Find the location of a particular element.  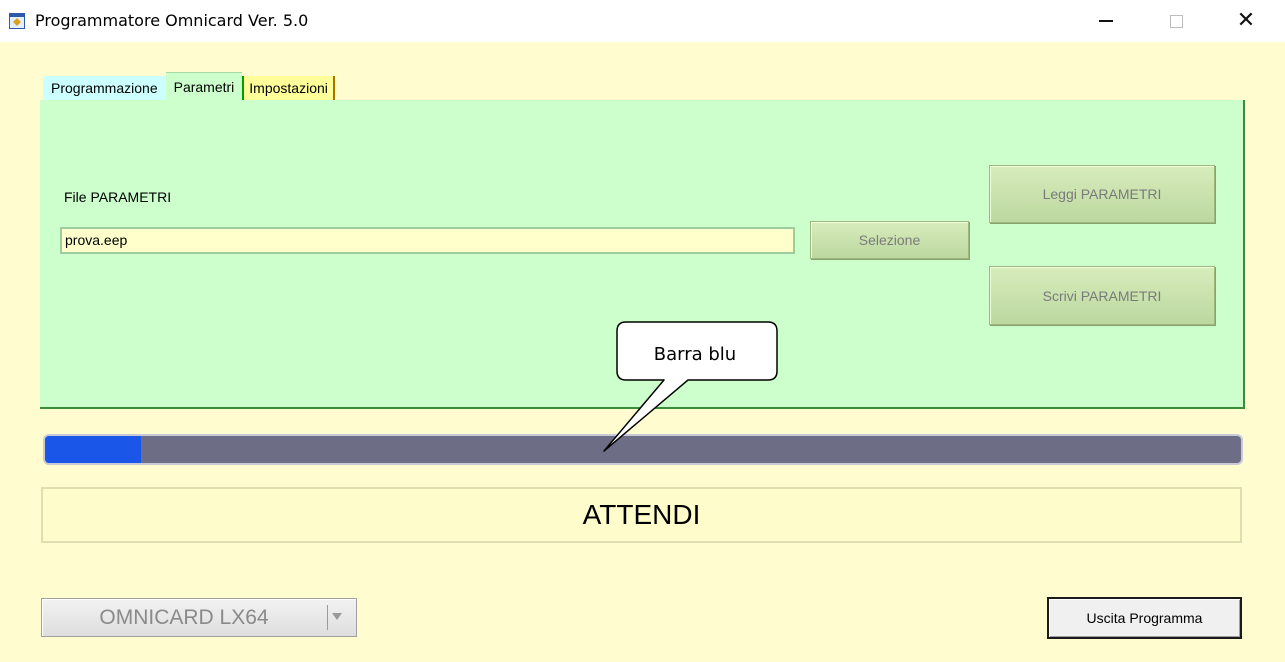

tab-impostazioni: Impostazioni is located at coordinates (288, 88).